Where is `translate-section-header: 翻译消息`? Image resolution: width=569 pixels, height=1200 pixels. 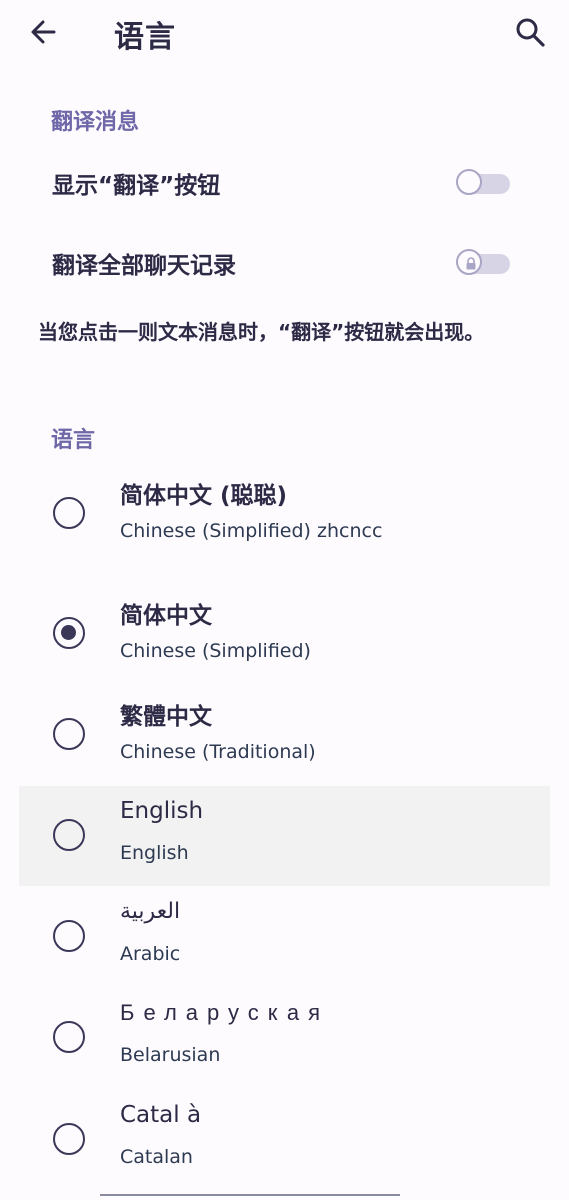
translate-section-header: 翻译消息 is located at coordinates (95, 122).